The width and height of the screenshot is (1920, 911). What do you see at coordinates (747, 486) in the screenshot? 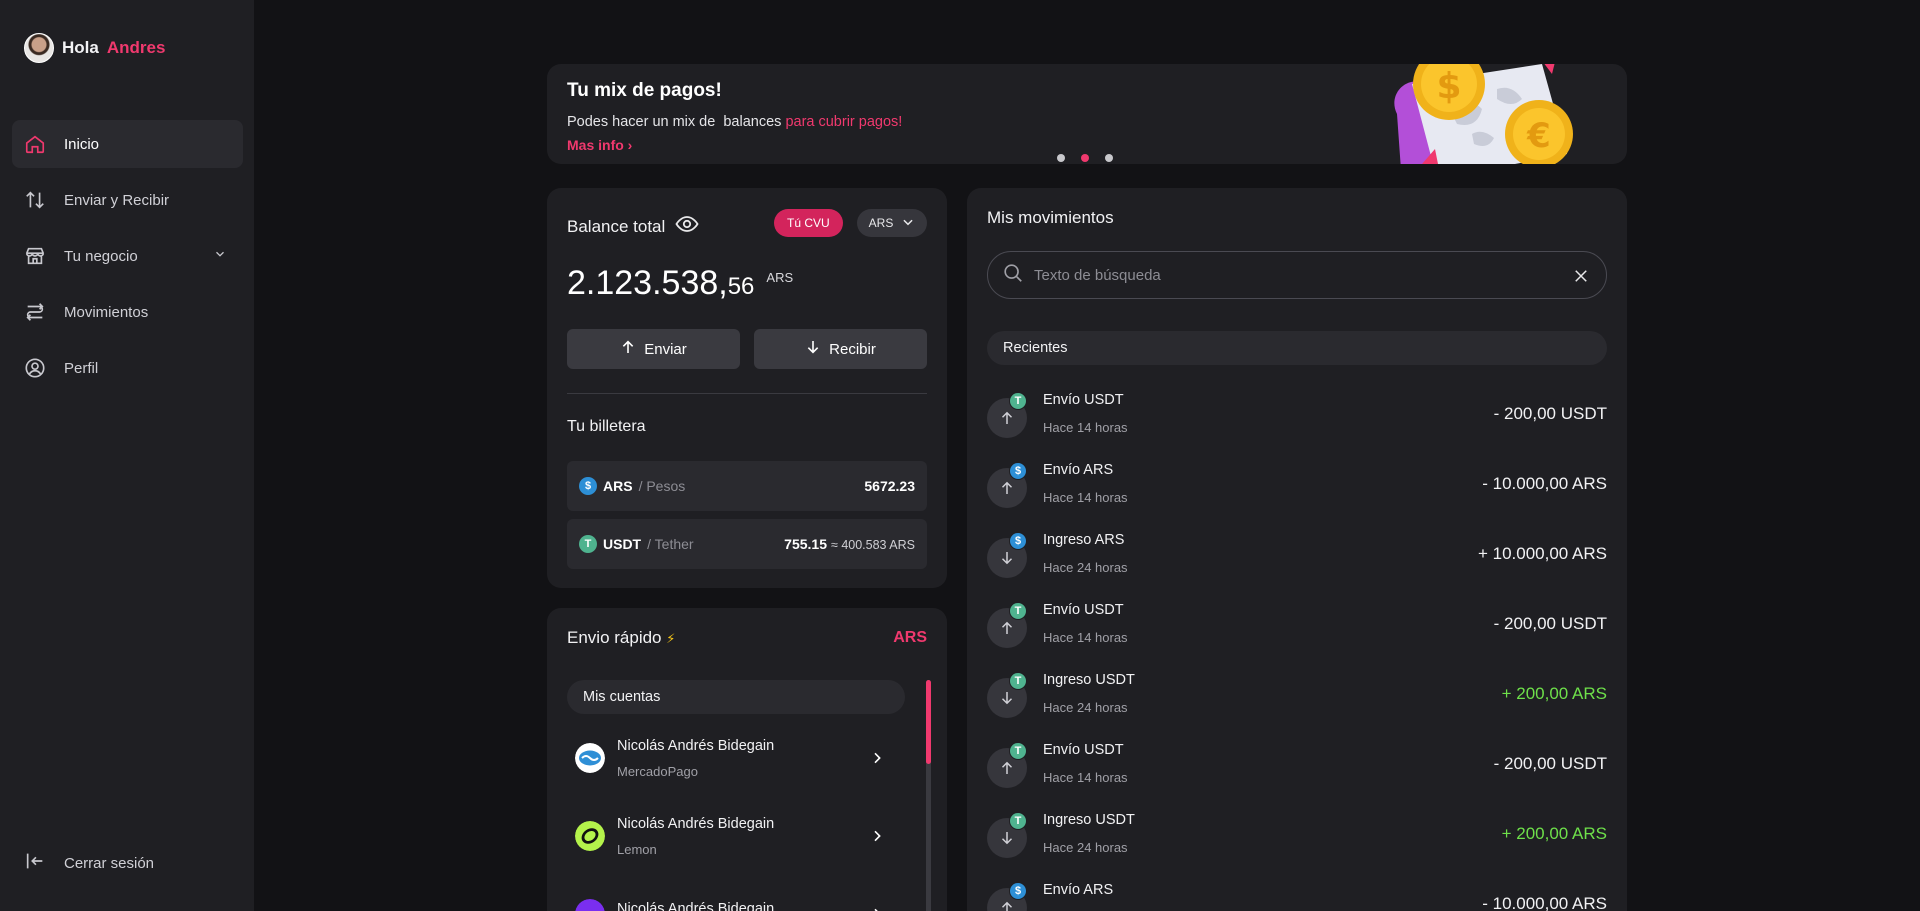
I see `wallet-row-ars: $ ARS / Pesos 5672.23` at bounding box center [747, 486].